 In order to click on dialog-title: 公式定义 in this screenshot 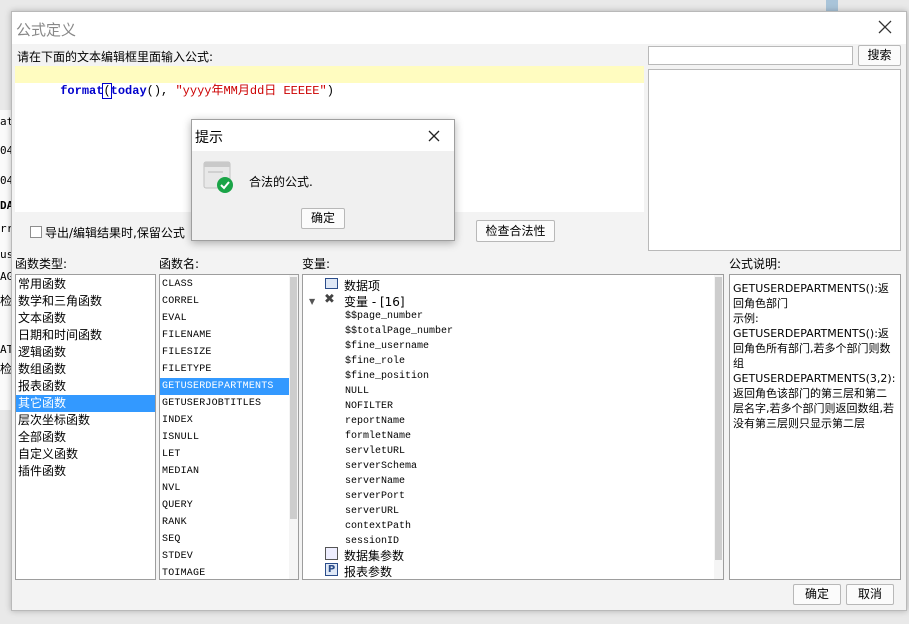, I will do `click(46, 30)`.